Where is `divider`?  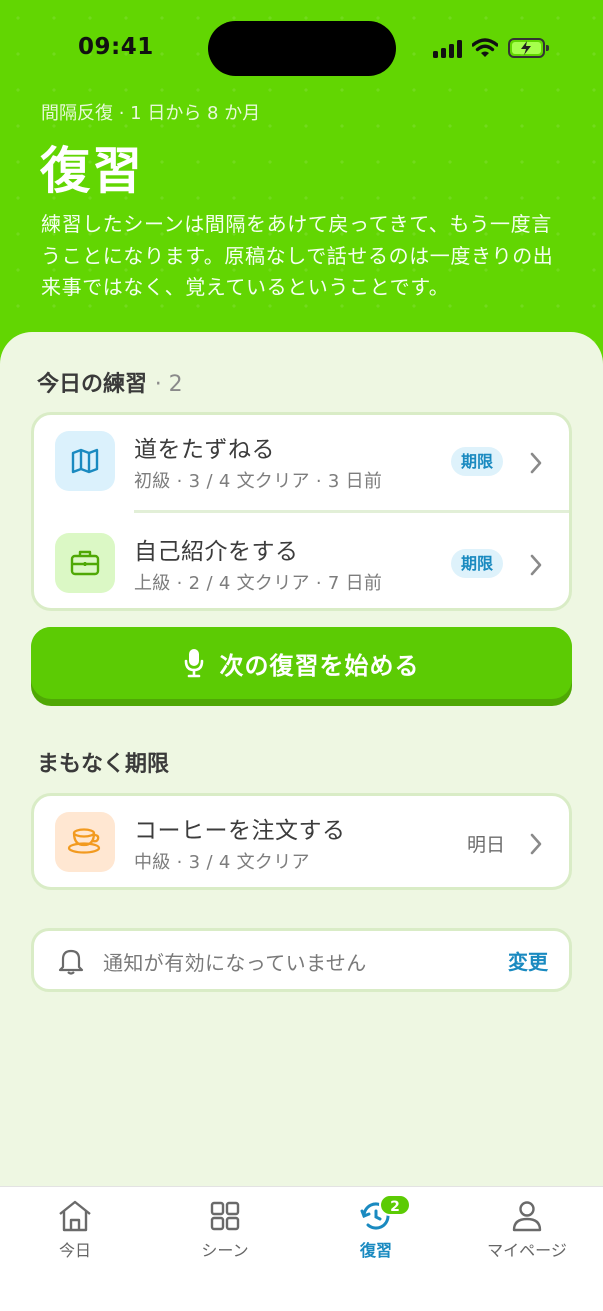 divider is located at coordinates (351, 511).